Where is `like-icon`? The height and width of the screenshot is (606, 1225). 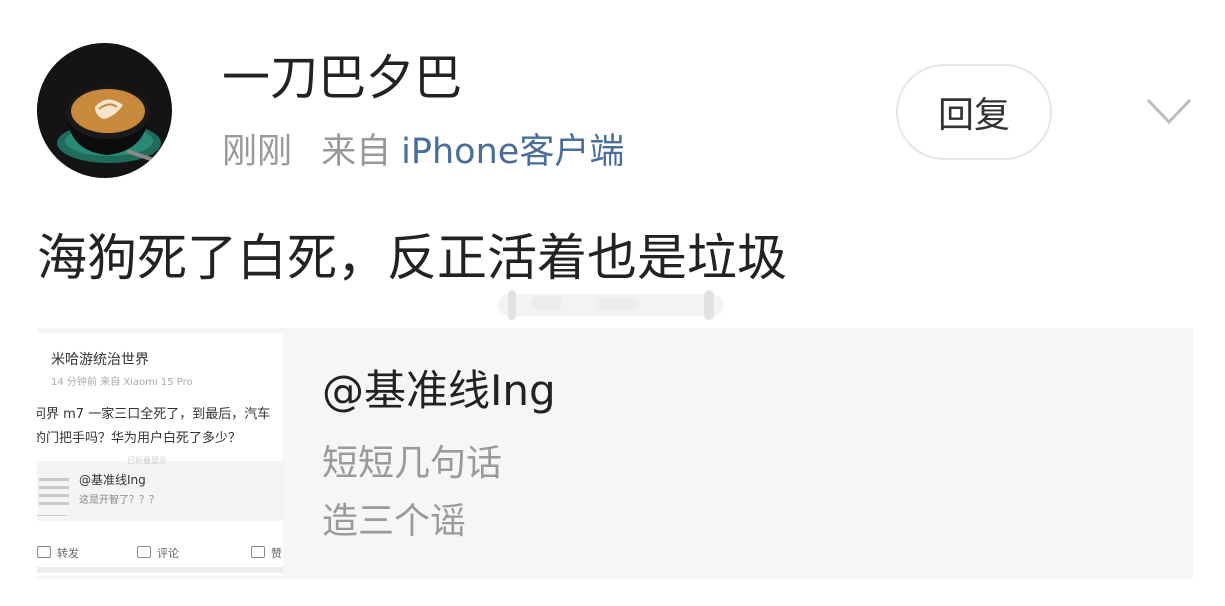
like-icon is located at coordinates (258, 552).